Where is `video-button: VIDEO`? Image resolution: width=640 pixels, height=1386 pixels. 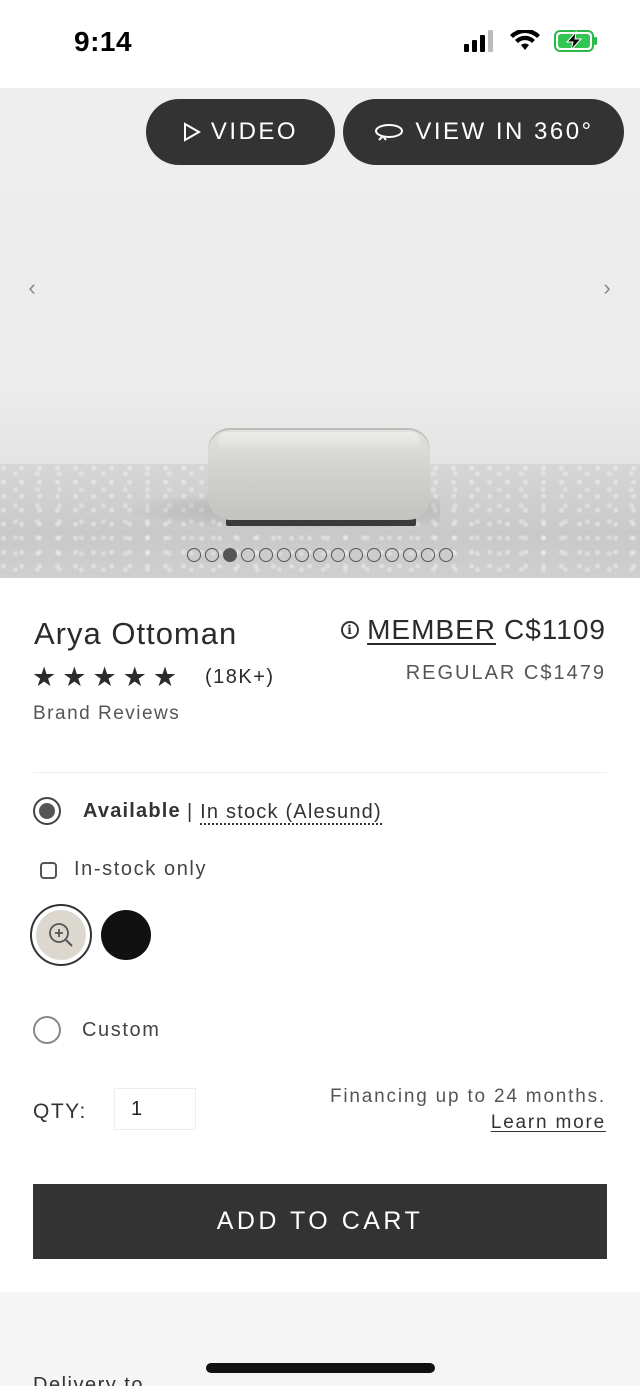
video-button: VIDEO is located at coordinates (240, 132).